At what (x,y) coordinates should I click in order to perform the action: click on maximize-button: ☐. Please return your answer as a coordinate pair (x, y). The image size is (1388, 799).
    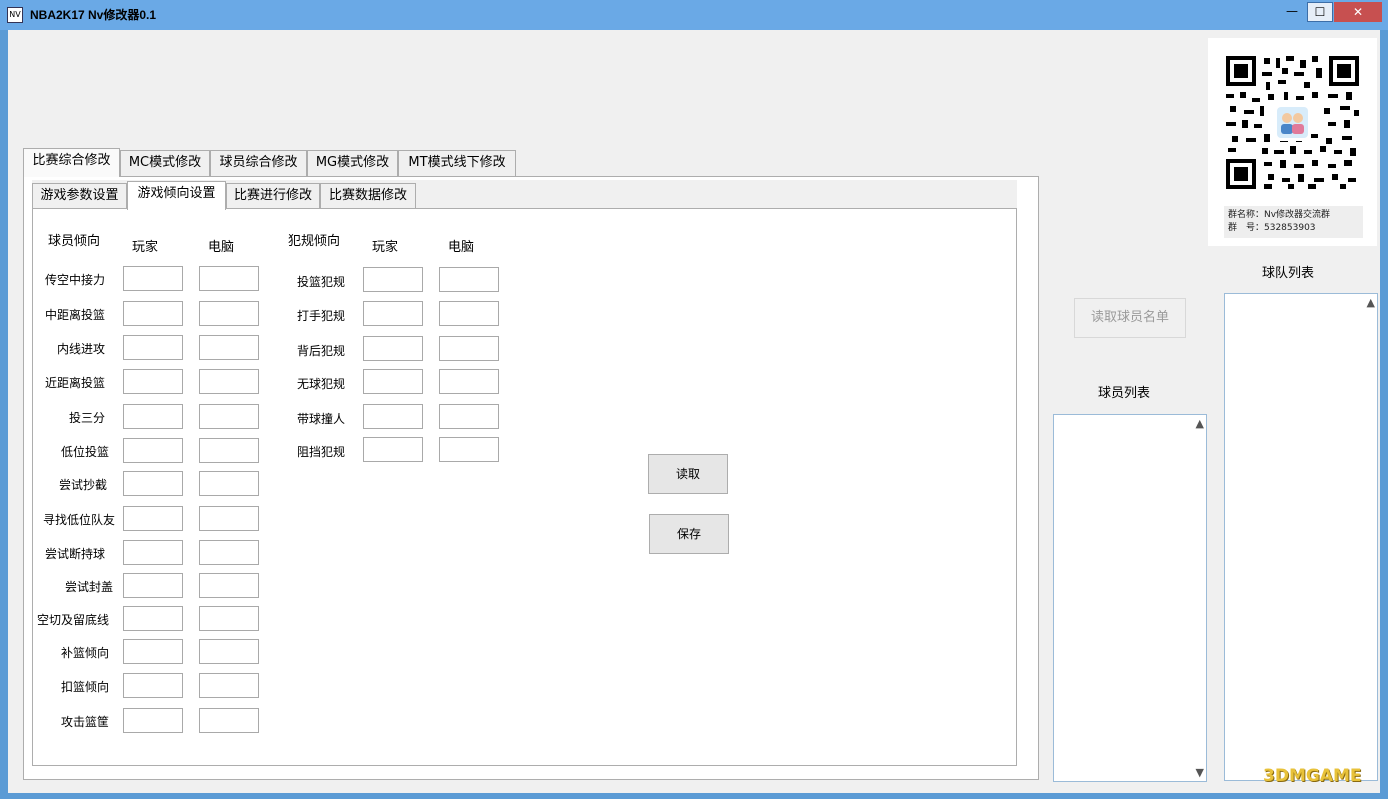
    Looking at the image, I should click on (1320, 12).